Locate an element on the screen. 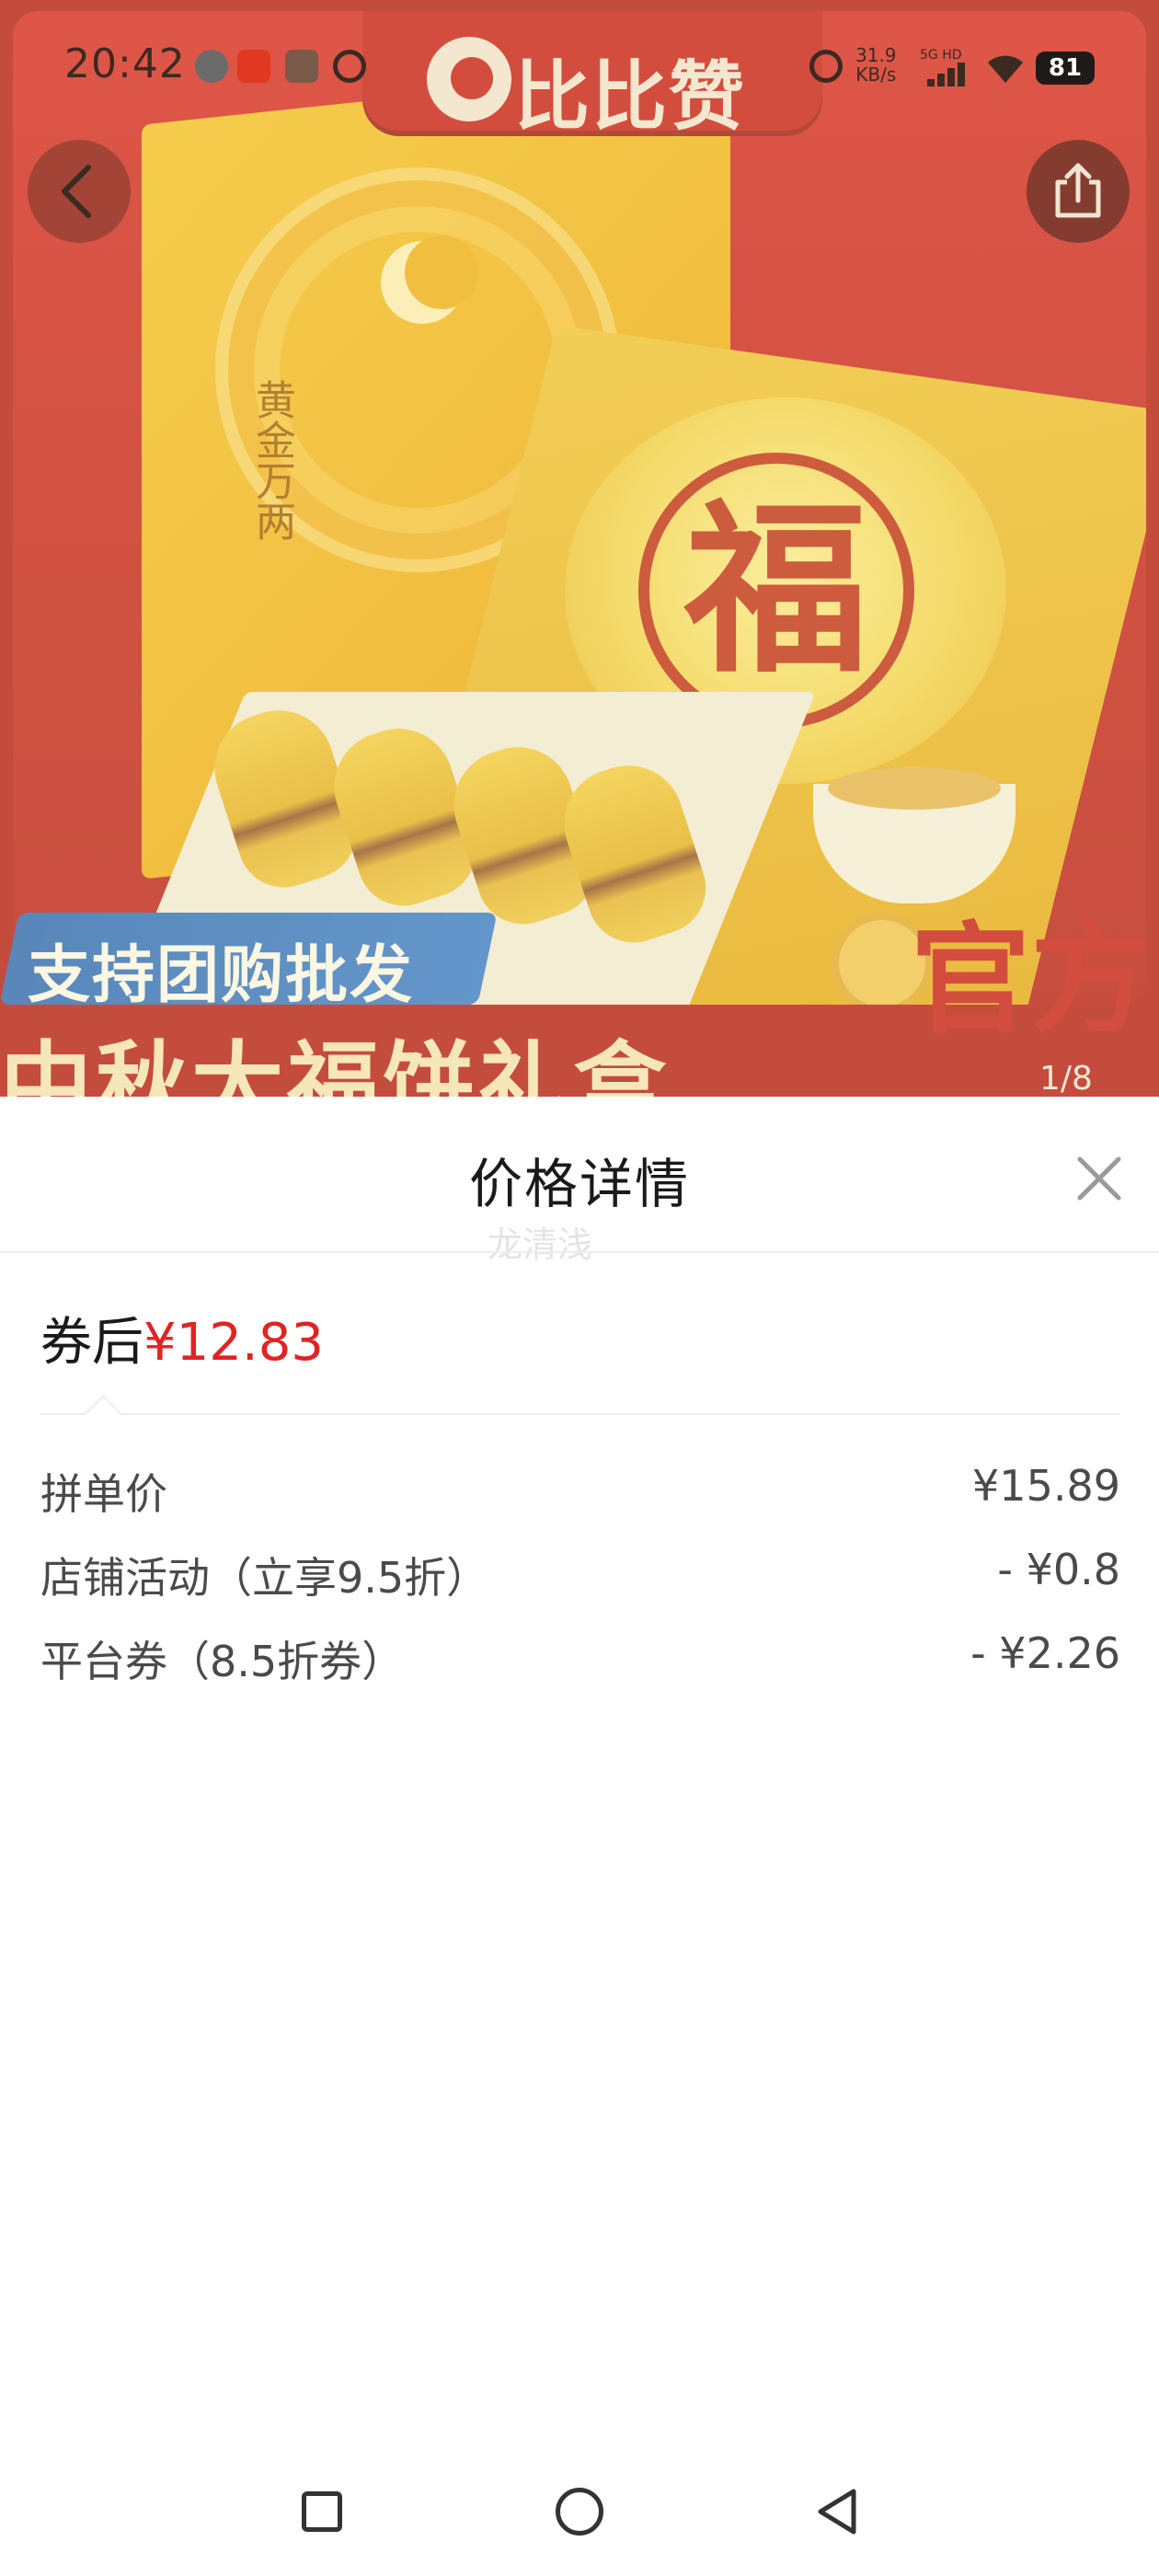 This screenshot has width=1159, height=2576. close-button is located at coordinates (1099, 1178).